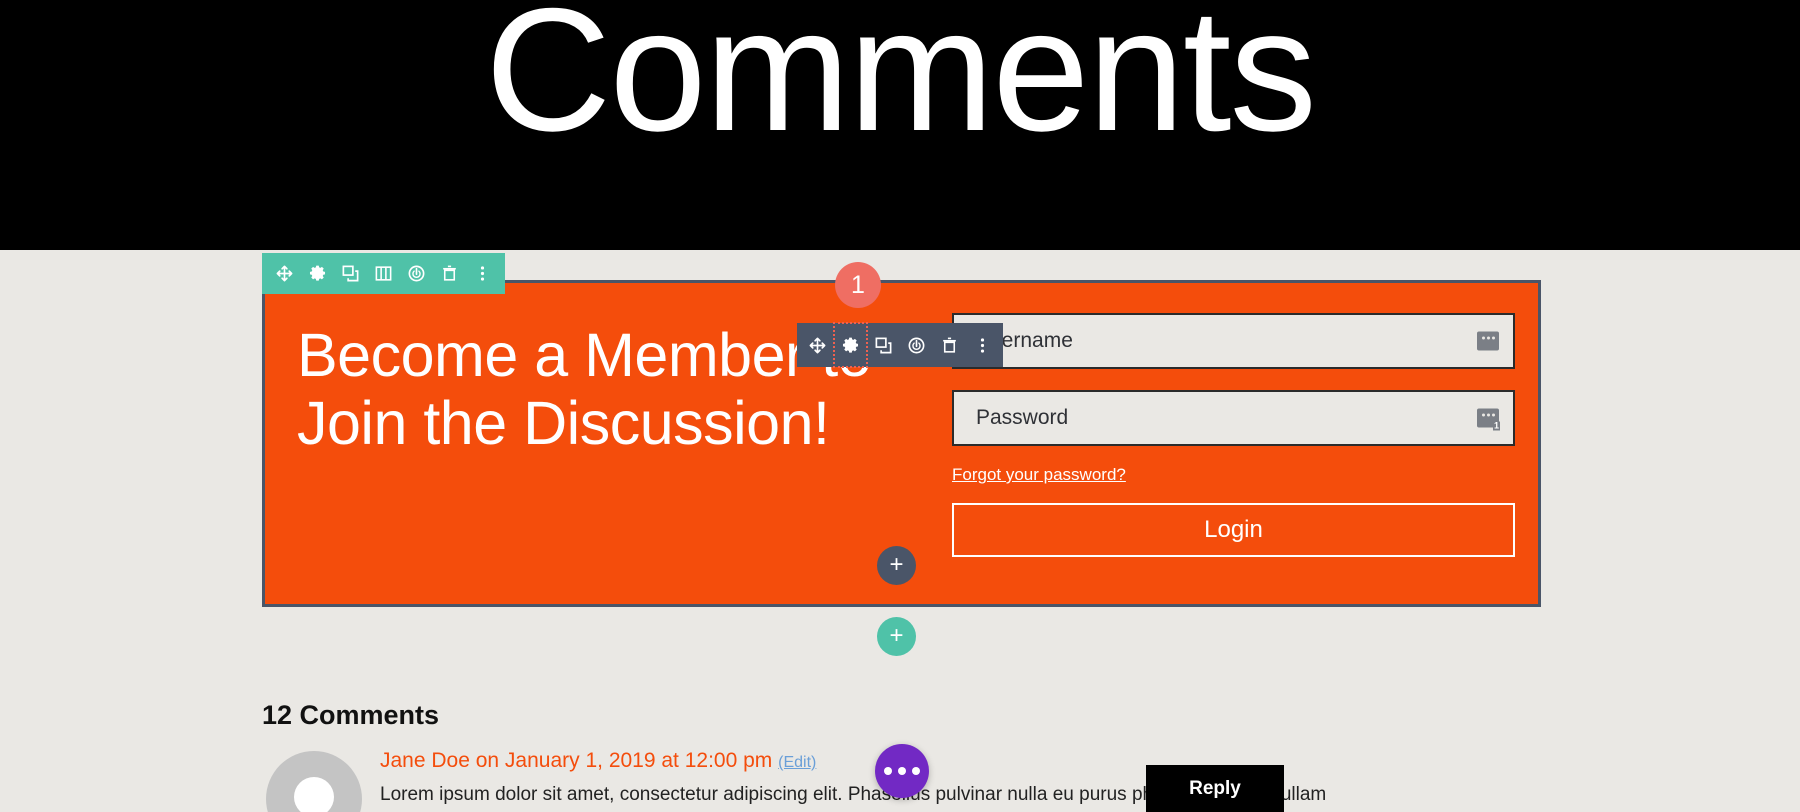 The width and height of the screenshot is (1800, 812). I want to click on reply-button: Reply, so click(1215, 788).